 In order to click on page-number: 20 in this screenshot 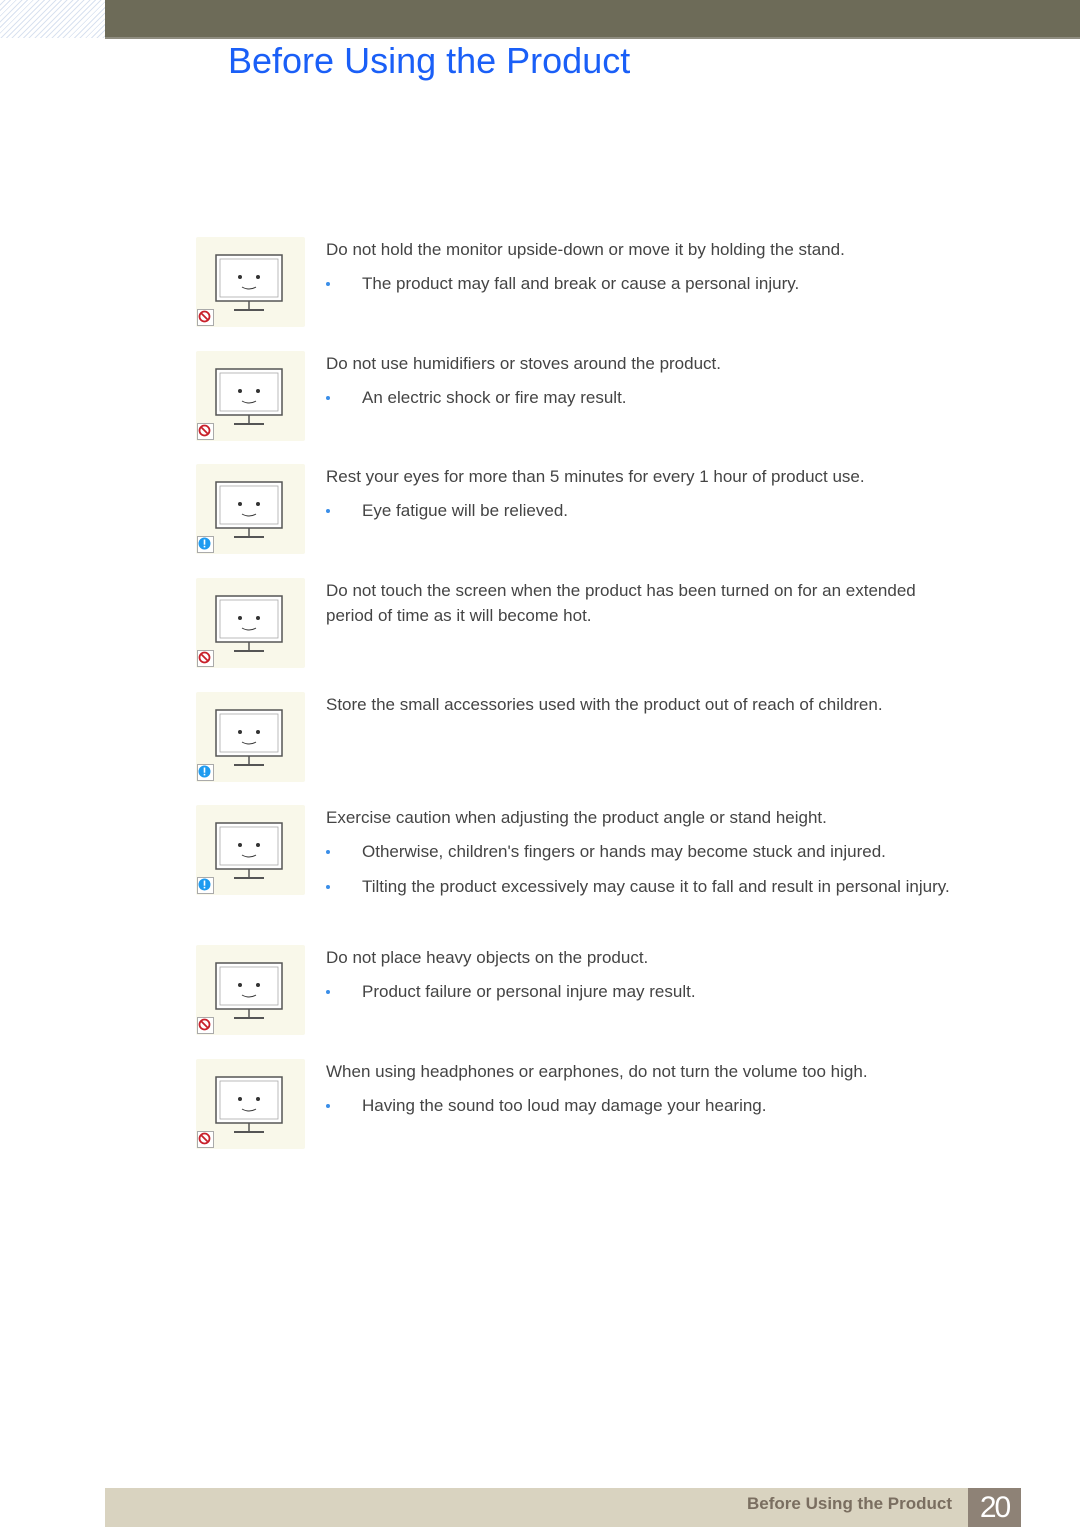, I will do `click(994, 1507)`.